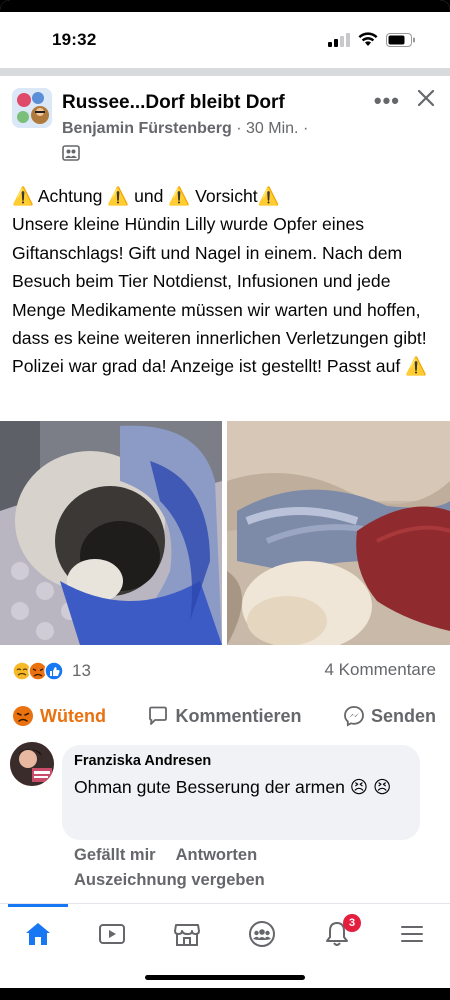  Describe the element at coordinates (400, 39) in the screenshot. I see `battery-icon` at that location.